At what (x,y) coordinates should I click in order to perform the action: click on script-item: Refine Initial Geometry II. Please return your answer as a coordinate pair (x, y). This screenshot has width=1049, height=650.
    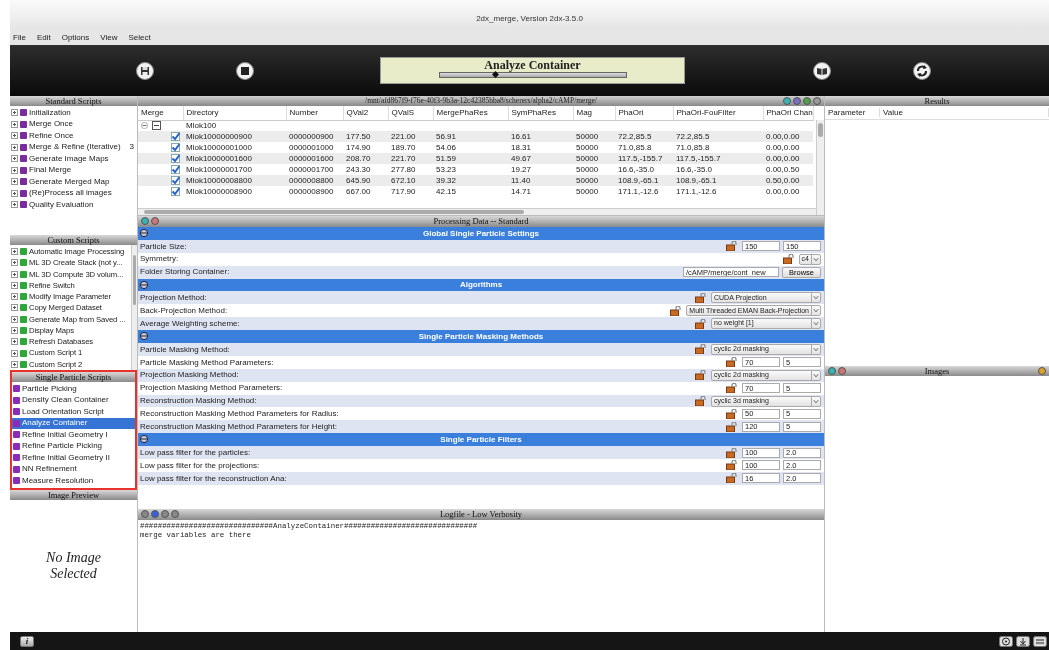
    Looking at the image, I should click on (73, 458).